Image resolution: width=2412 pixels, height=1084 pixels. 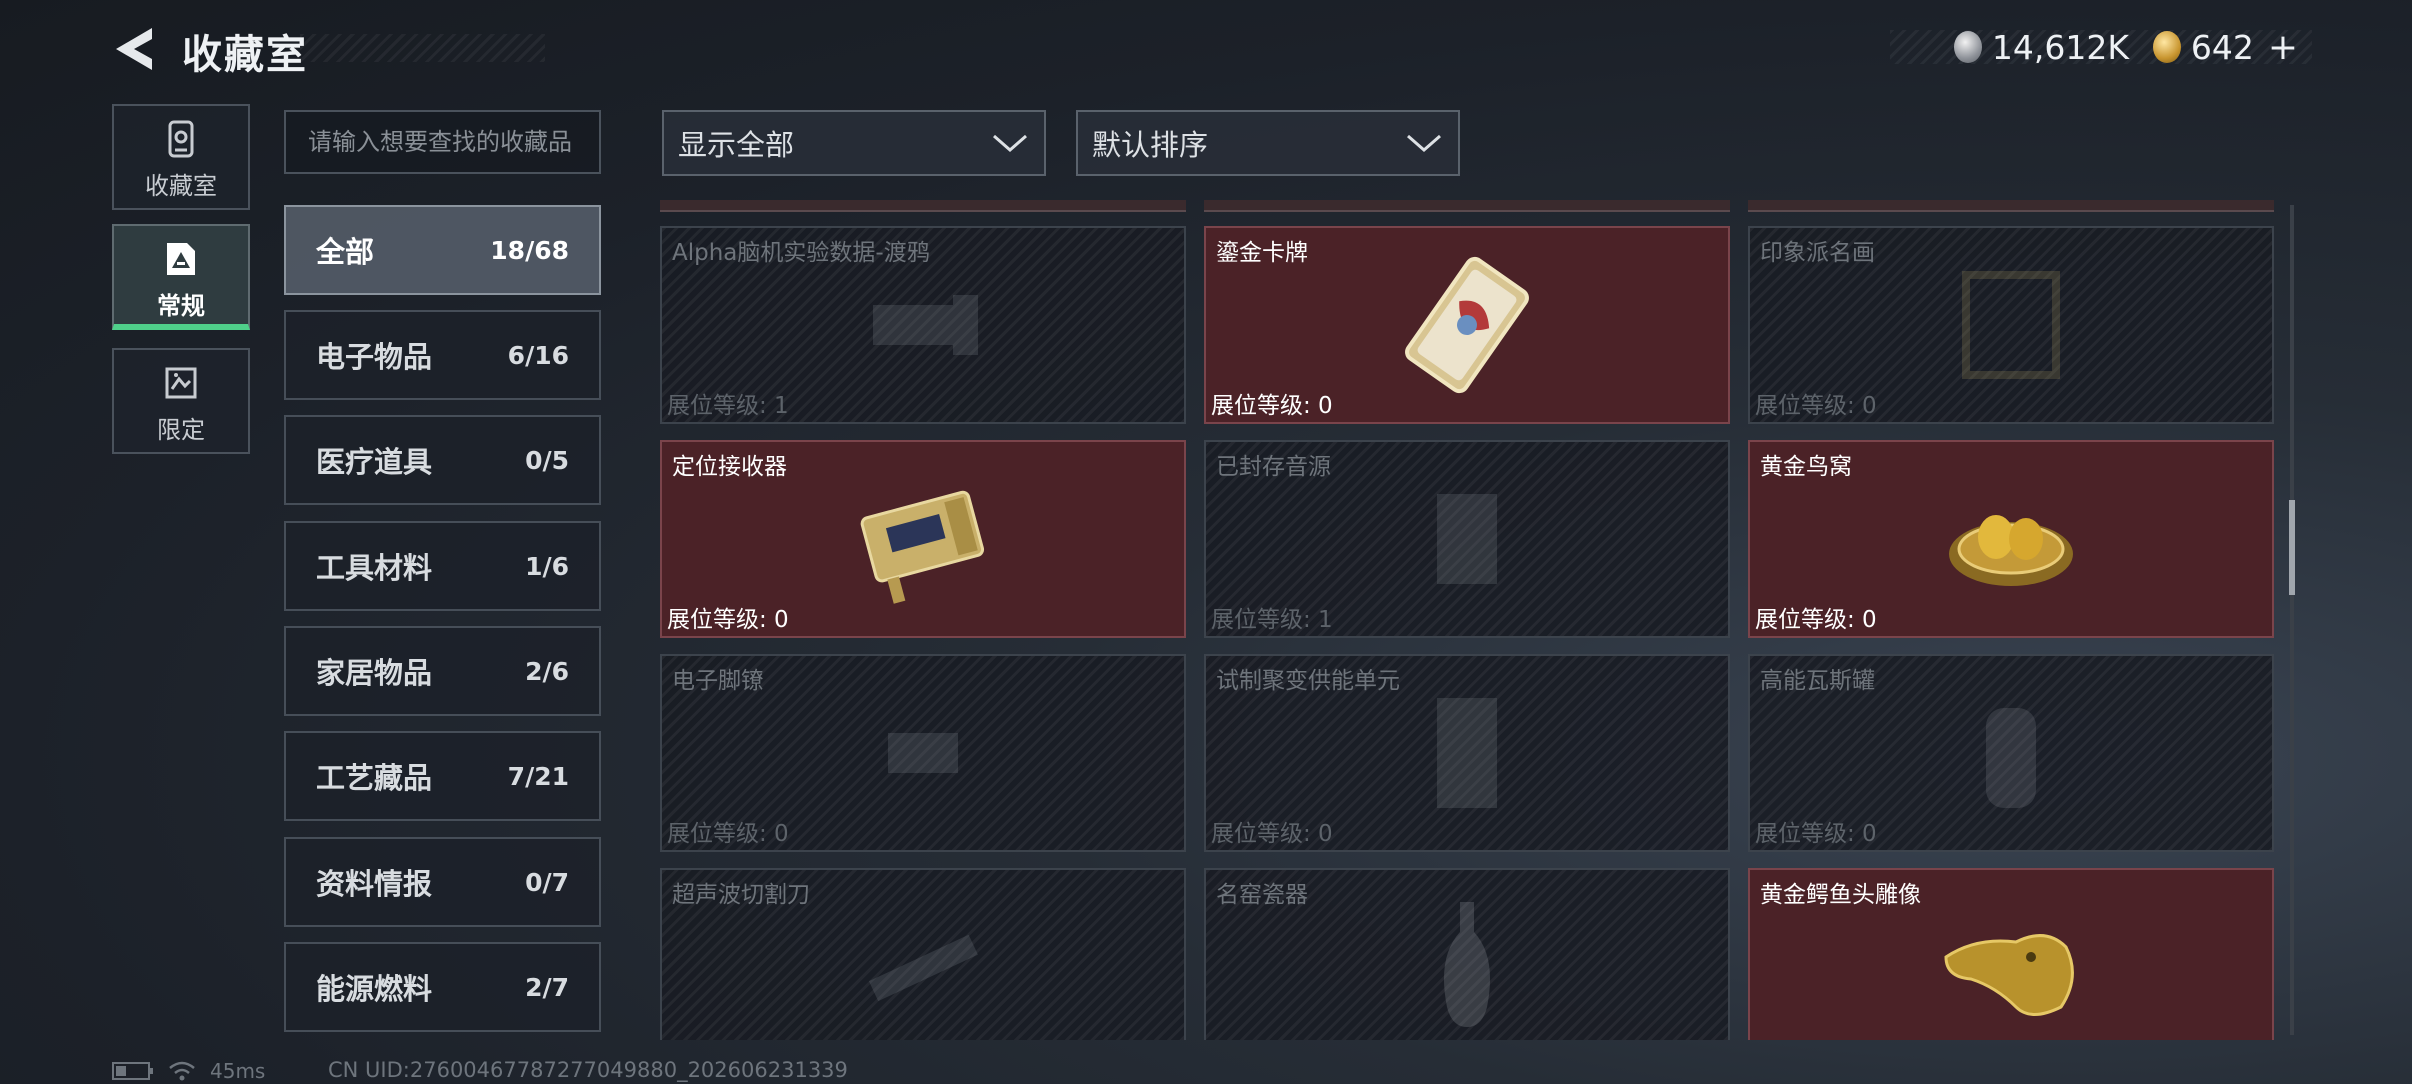 I want to click on search-input, so click(x=442, y=142).